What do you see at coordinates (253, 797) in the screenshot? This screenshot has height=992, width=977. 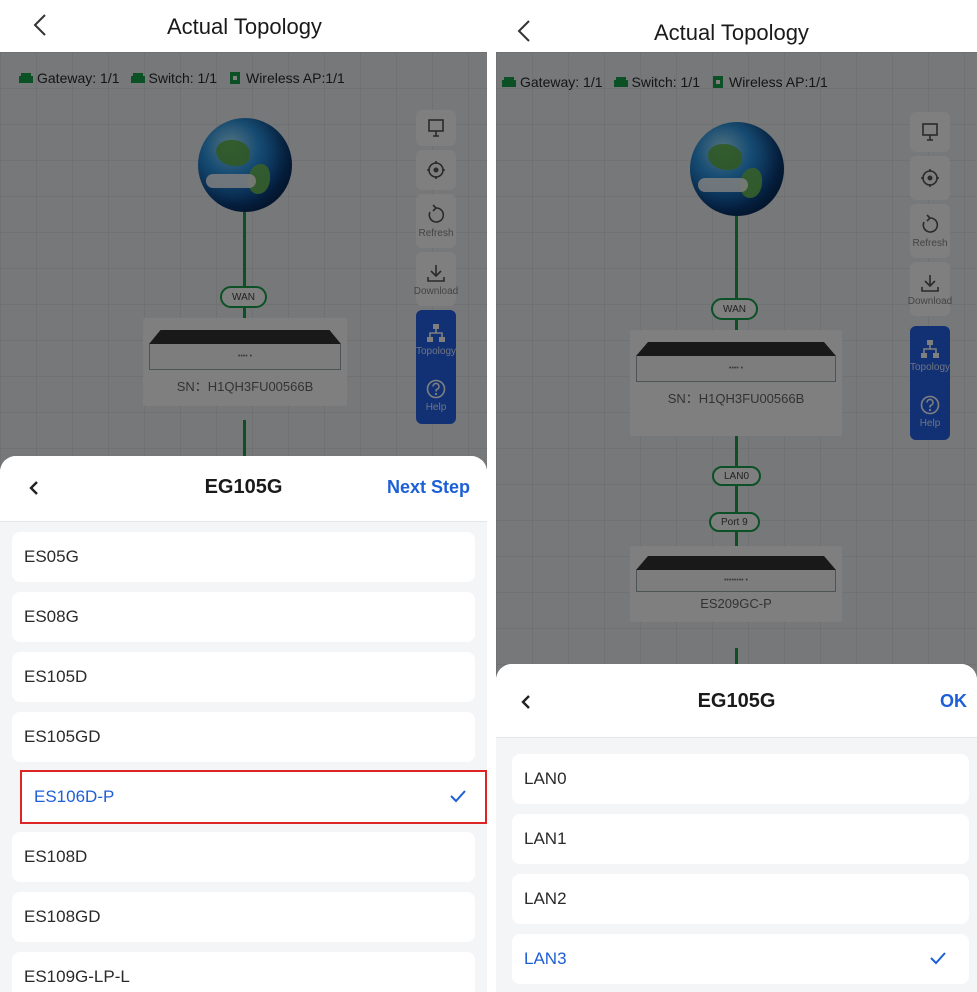 I see `model-item-es106d-p: ES106D-P` at bounding box center [253, 797].